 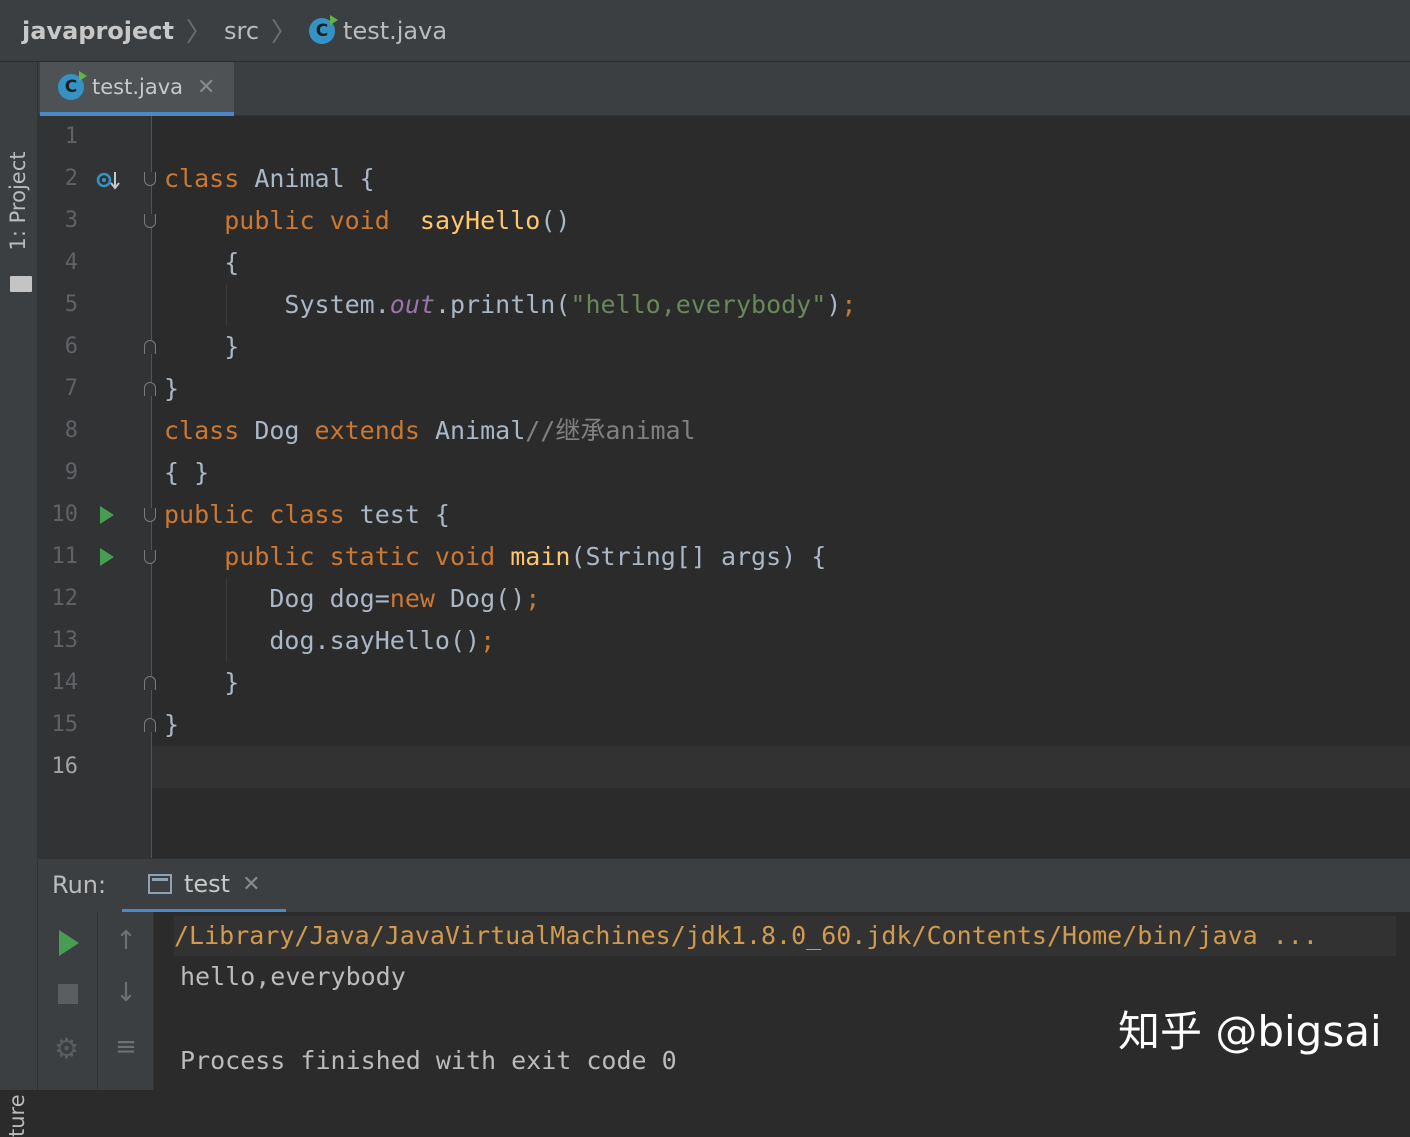 What do you see at coordinates (71, 220) in the screenshot?
I see `line-number: 3` at bounding box center [71, 220].